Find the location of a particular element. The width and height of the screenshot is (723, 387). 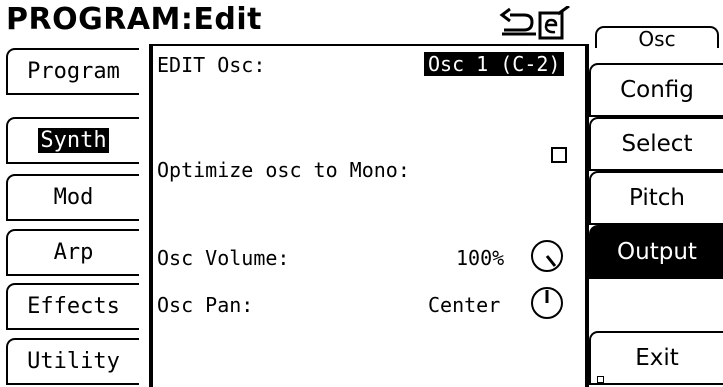

tab-label: Effects is located at coordinates (73, 306).